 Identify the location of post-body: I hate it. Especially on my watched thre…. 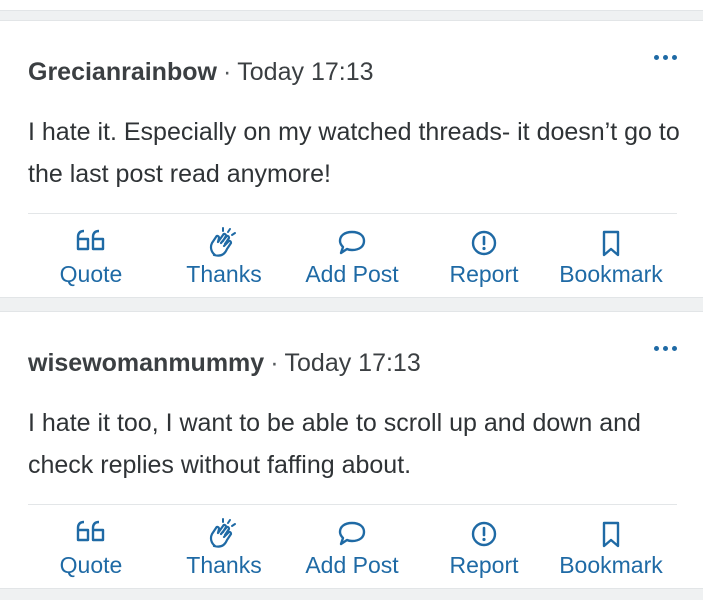
(354, 153).